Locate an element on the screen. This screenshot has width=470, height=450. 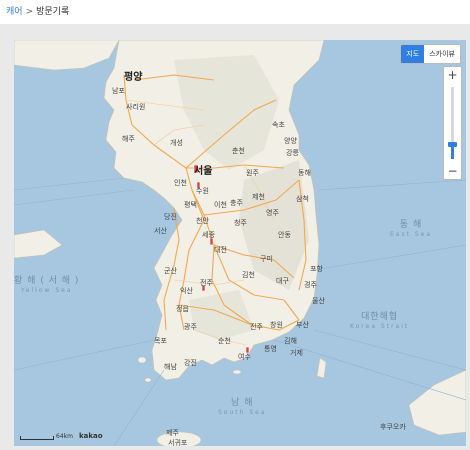
city-label-jinju: 진주 is located at coordinates (256, 327).